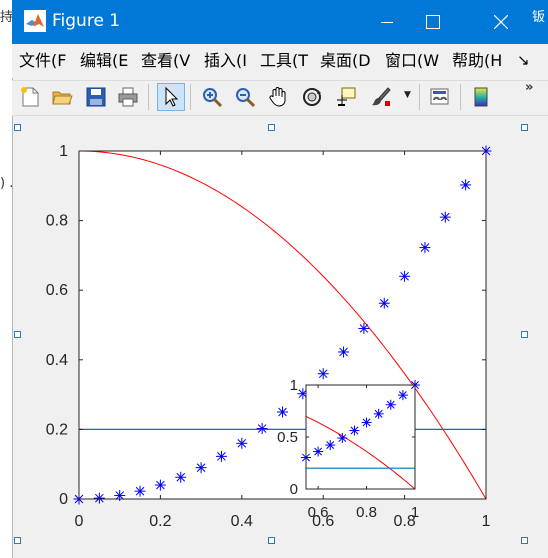 Image resolution: width=548 pixels, height=558 pixels. What do you see at coordinates (242, 521) in the screenshot?
I see `x-tick-label: 0.4` at bounding box center [242, 521].